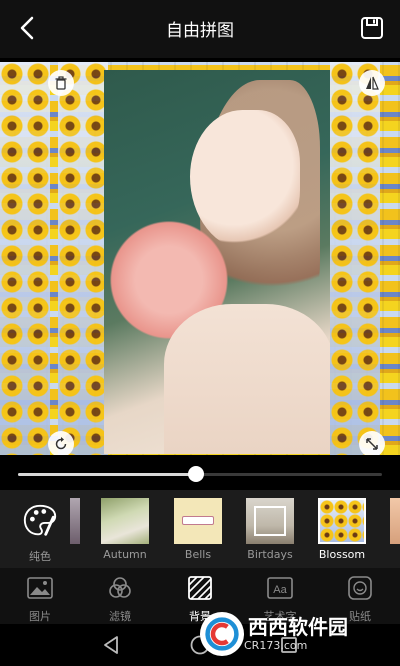 The height and width of the screenshot is (666, 400). I want to click on watermark-url: CR173.com, so click(276, 645).